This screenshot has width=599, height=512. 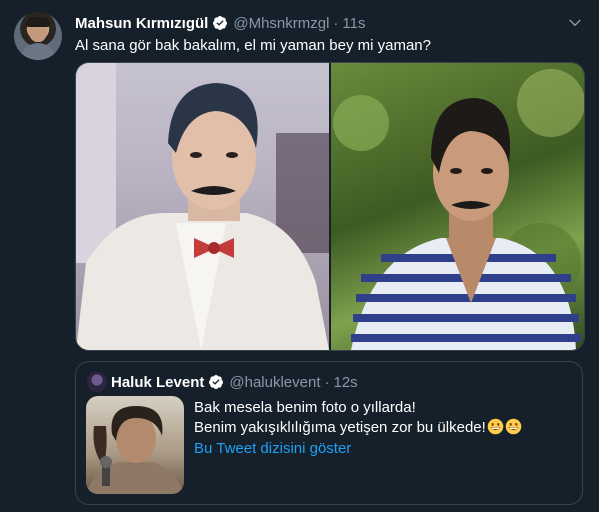 I want to click on author-name: Mahsun Kırmızıgül, so click(x=141, y=23).